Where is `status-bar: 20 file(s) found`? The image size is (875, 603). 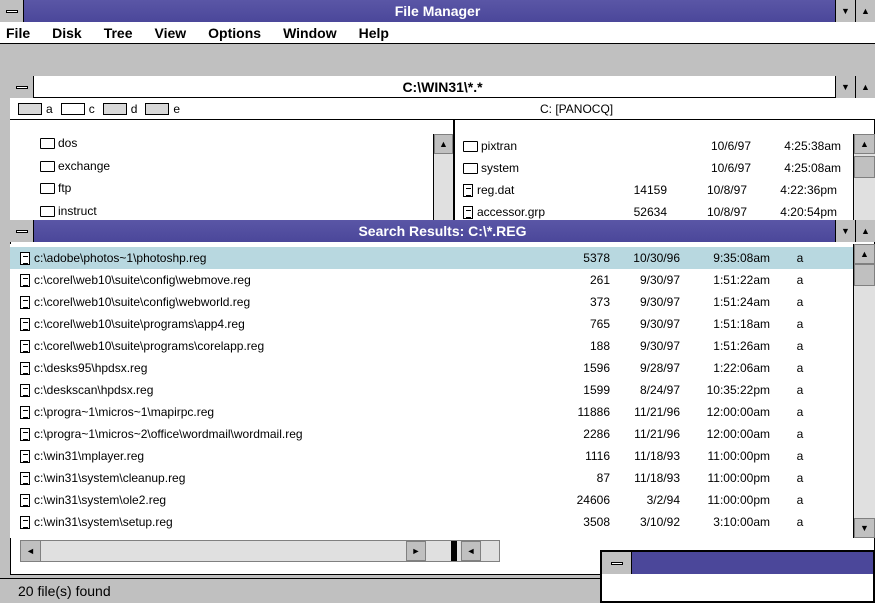 status-bar: 20 file(s) found is located at coordinates (300, 590).